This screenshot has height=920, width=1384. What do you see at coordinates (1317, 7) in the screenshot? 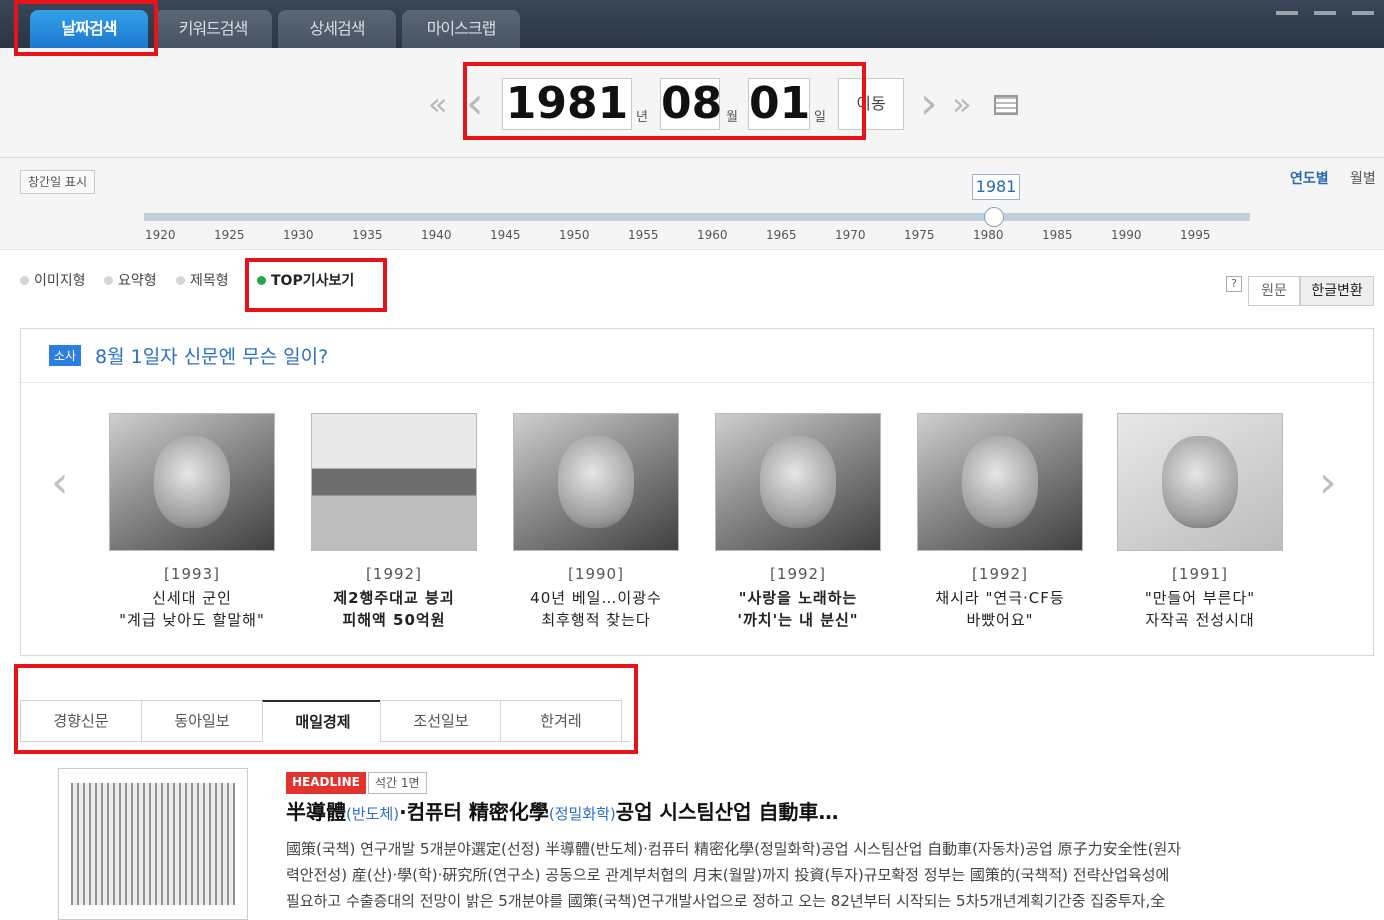
I see `window-controls` at bounding box center [1317, 7].